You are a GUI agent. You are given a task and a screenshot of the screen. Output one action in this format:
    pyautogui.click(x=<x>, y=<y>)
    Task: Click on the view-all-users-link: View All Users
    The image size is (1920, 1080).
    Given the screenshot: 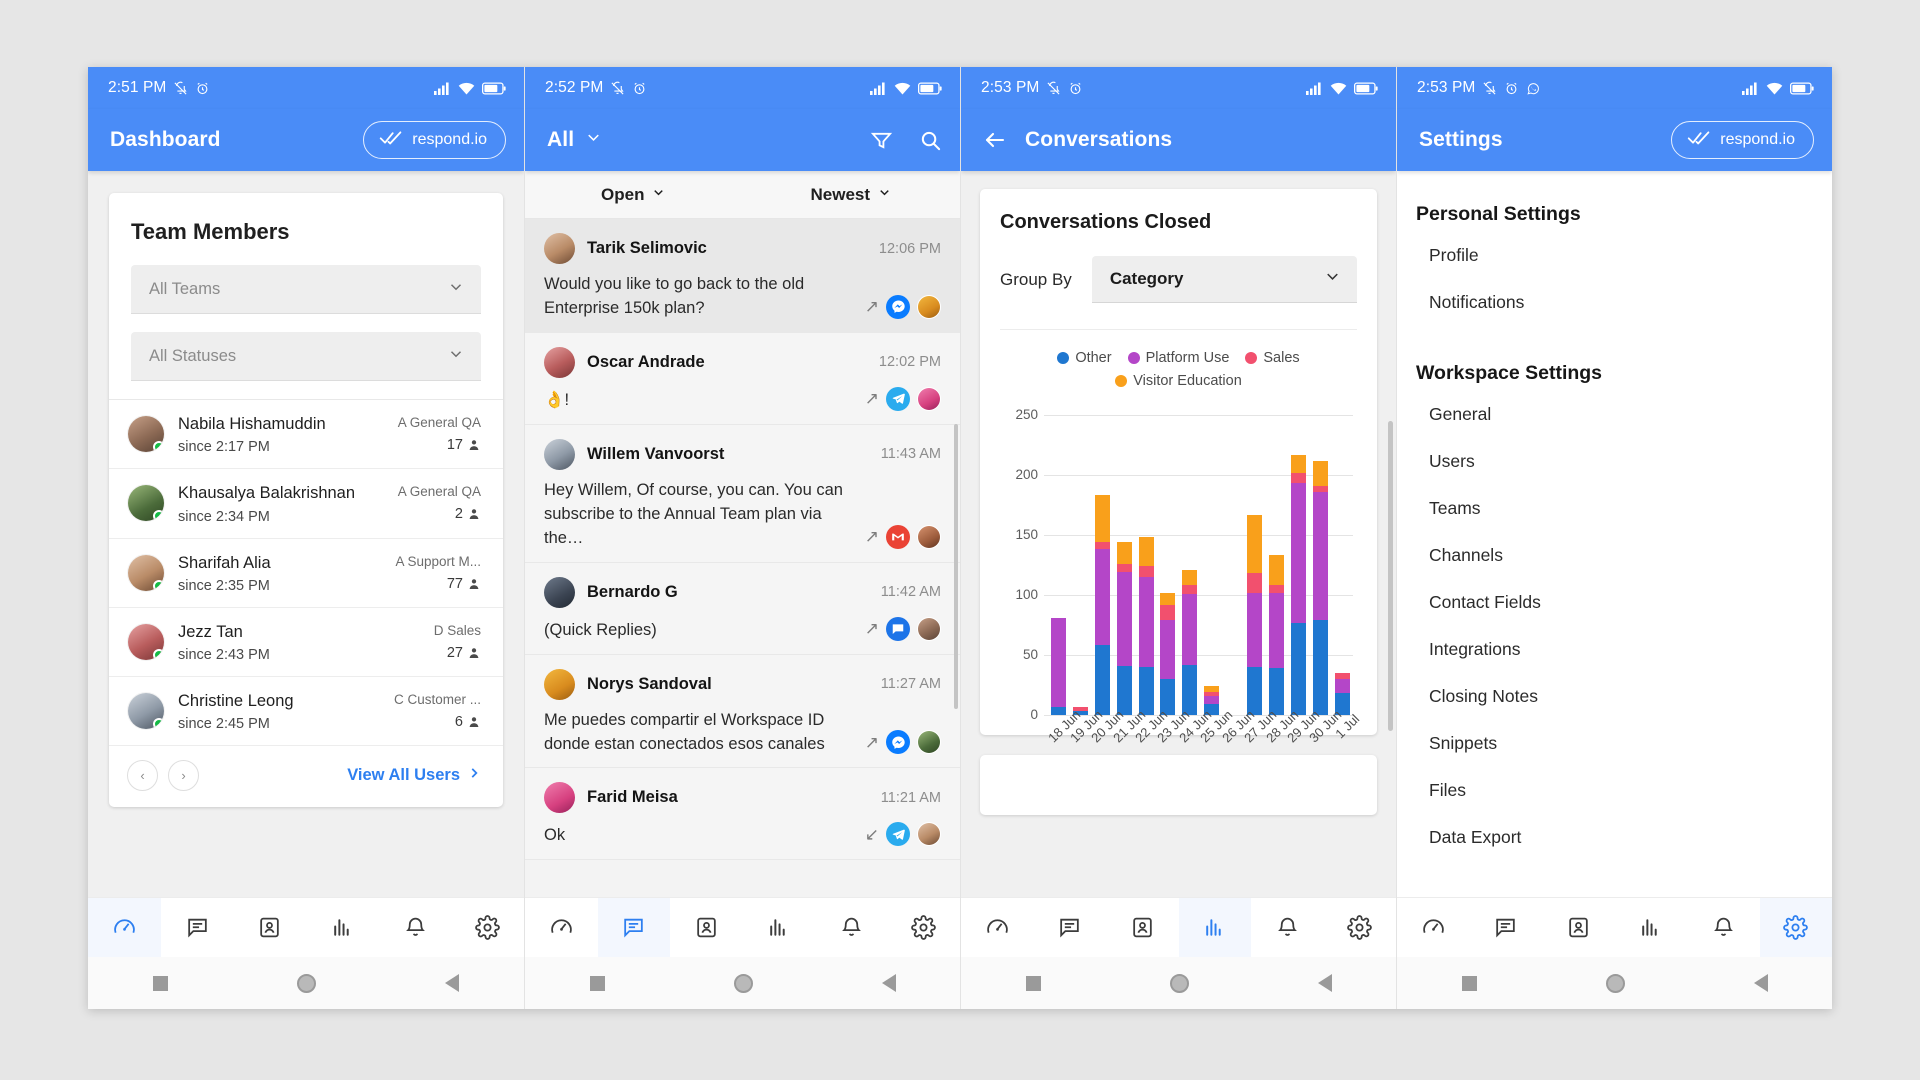 What is the action you would take?
    pyautogui.click(x=414, y=775)
    